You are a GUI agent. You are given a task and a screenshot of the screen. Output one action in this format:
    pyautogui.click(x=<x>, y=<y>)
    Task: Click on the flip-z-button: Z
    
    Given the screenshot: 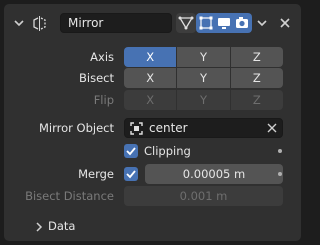 What is the action you would take?
    pyautogui.click(x=256, y=100)
    